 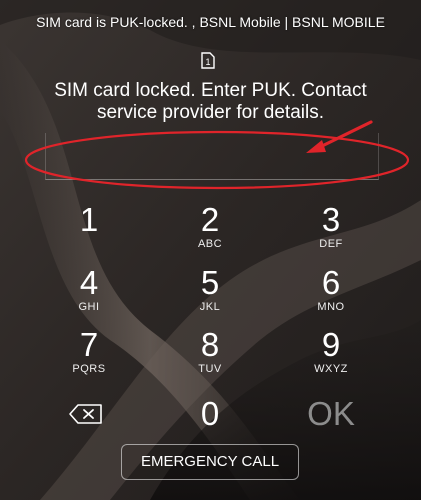 I want to click on key-3: 3 DEF, so click(x=331, y=232).